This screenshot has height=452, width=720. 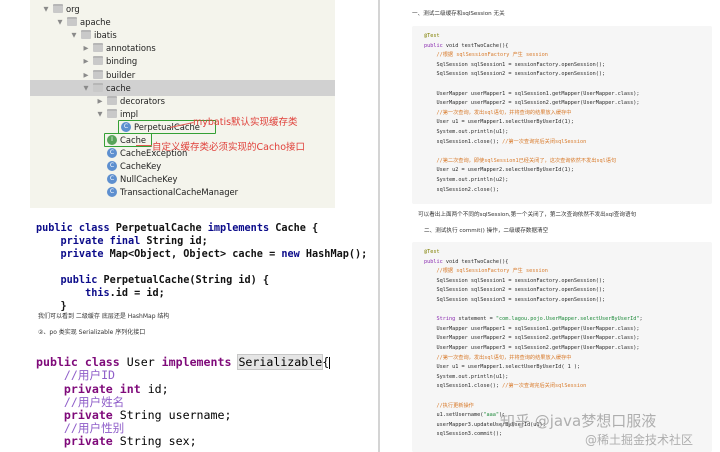 What do you see at coordinates (245, 122) in the screenshot?
I see `impl-annotation: mybatis默认实现缓存类` at bounding box center [245, 122].